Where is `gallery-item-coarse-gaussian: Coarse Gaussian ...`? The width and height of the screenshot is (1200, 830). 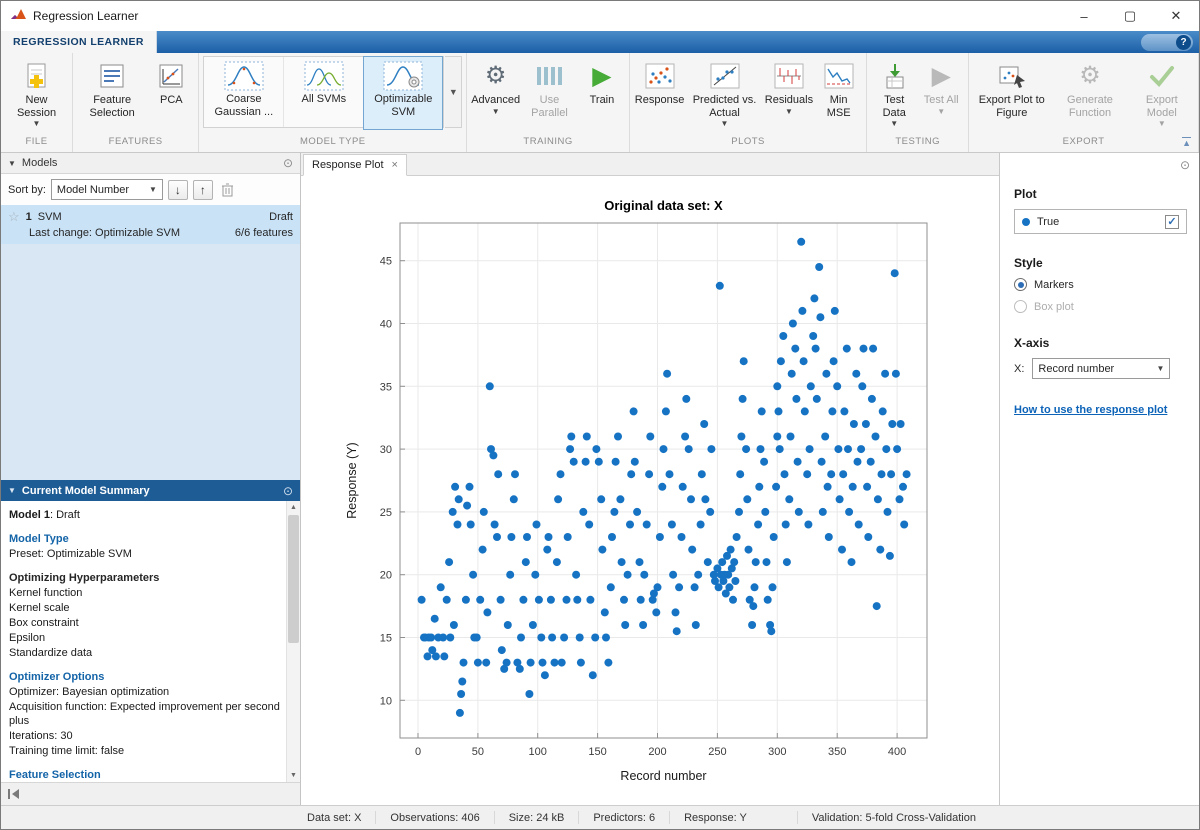
gallery-item-coarse-gaussian: Coarse Gaussian ... is located at coordinates (244, 92).